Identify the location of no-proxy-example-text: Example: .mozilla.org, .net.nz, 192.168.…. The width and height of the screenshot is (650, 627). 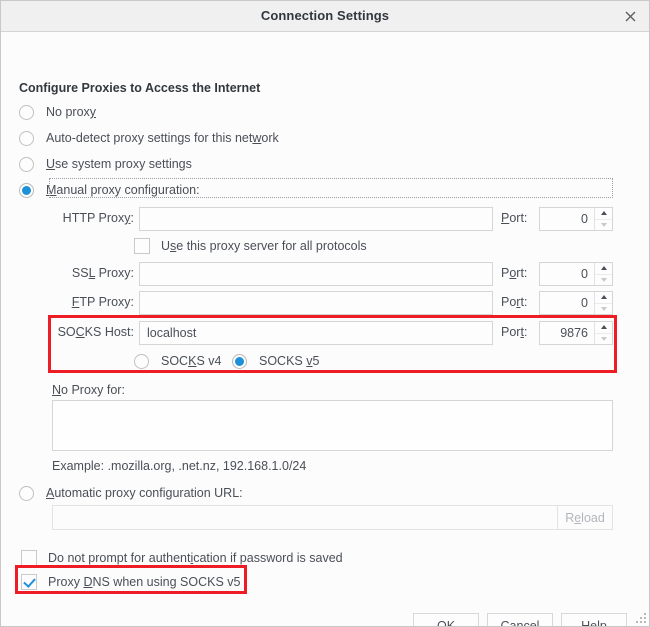
(179, 466).